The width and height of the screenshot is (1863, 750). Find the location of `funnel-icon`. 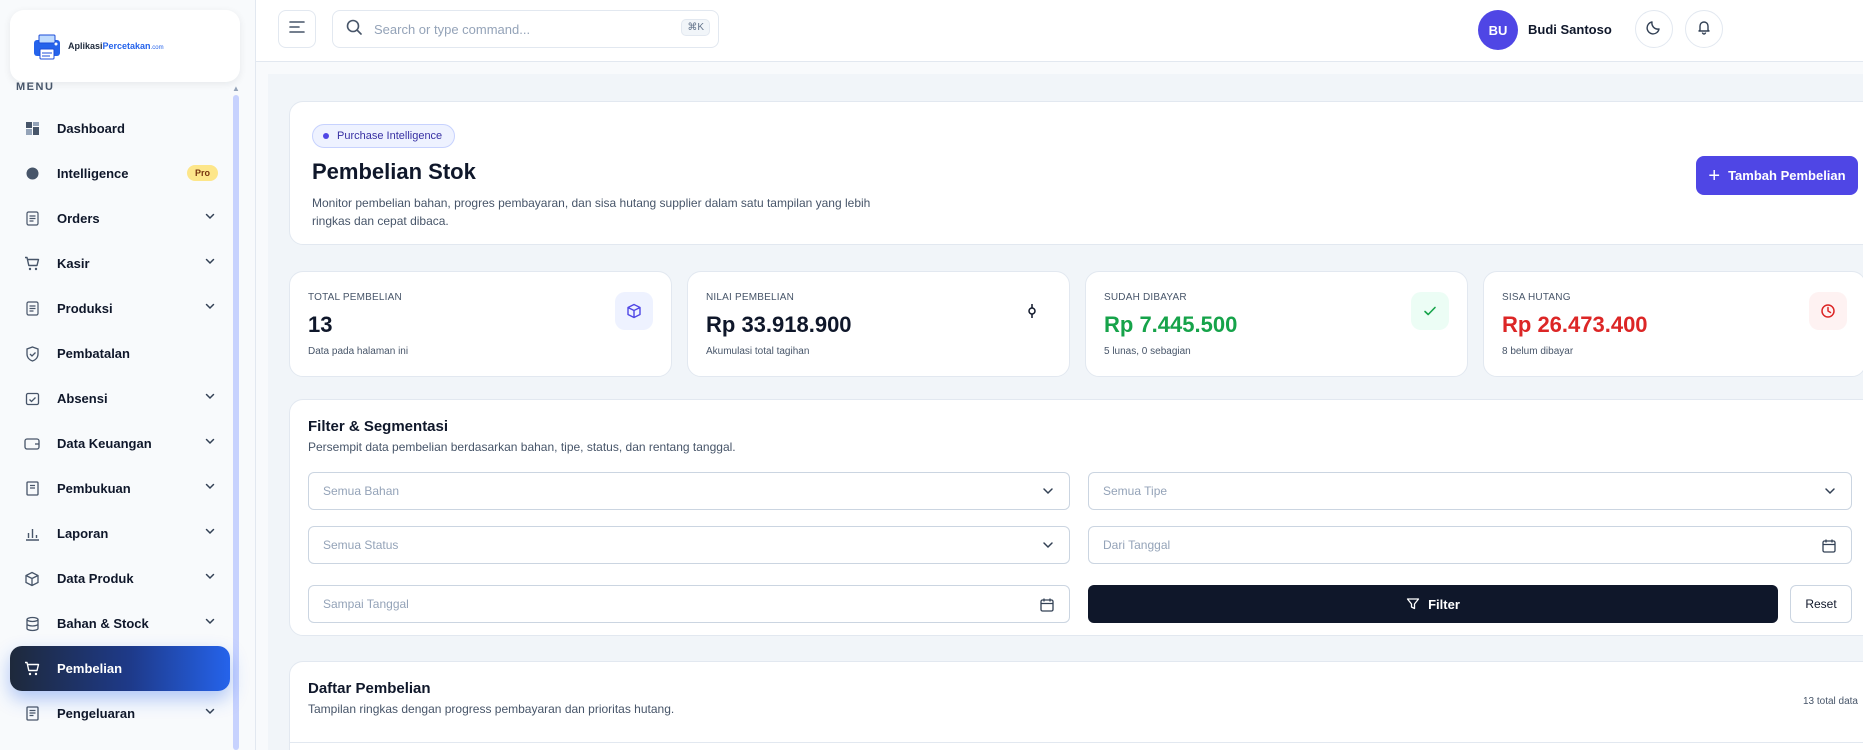

funnel-icon is located at coordinates (1413, 604).